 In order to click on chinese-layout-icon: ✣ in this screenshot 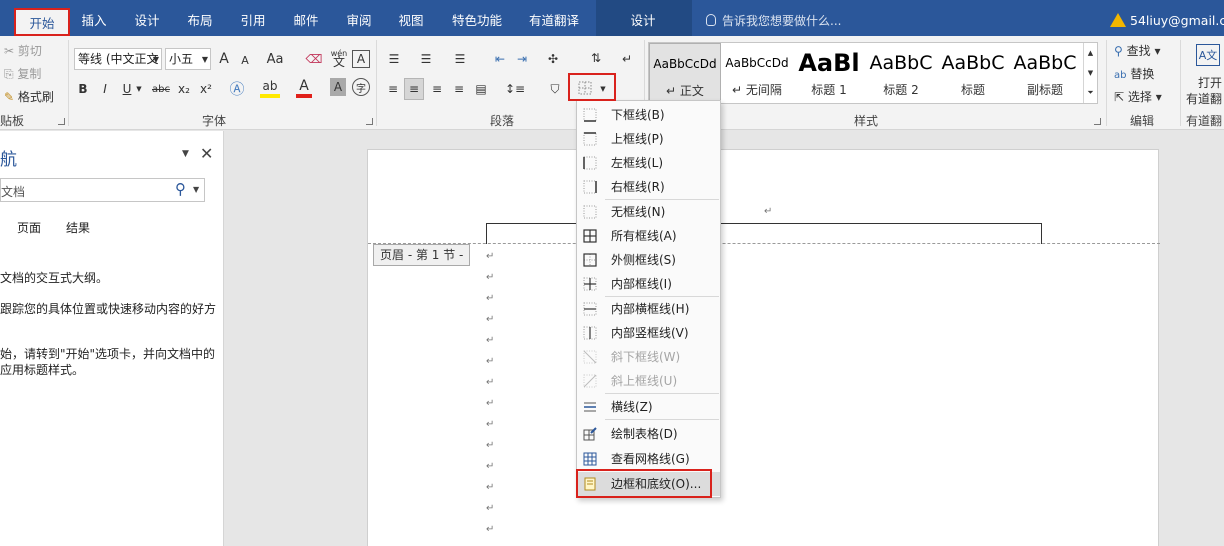, I will do `click(553, 59)`.